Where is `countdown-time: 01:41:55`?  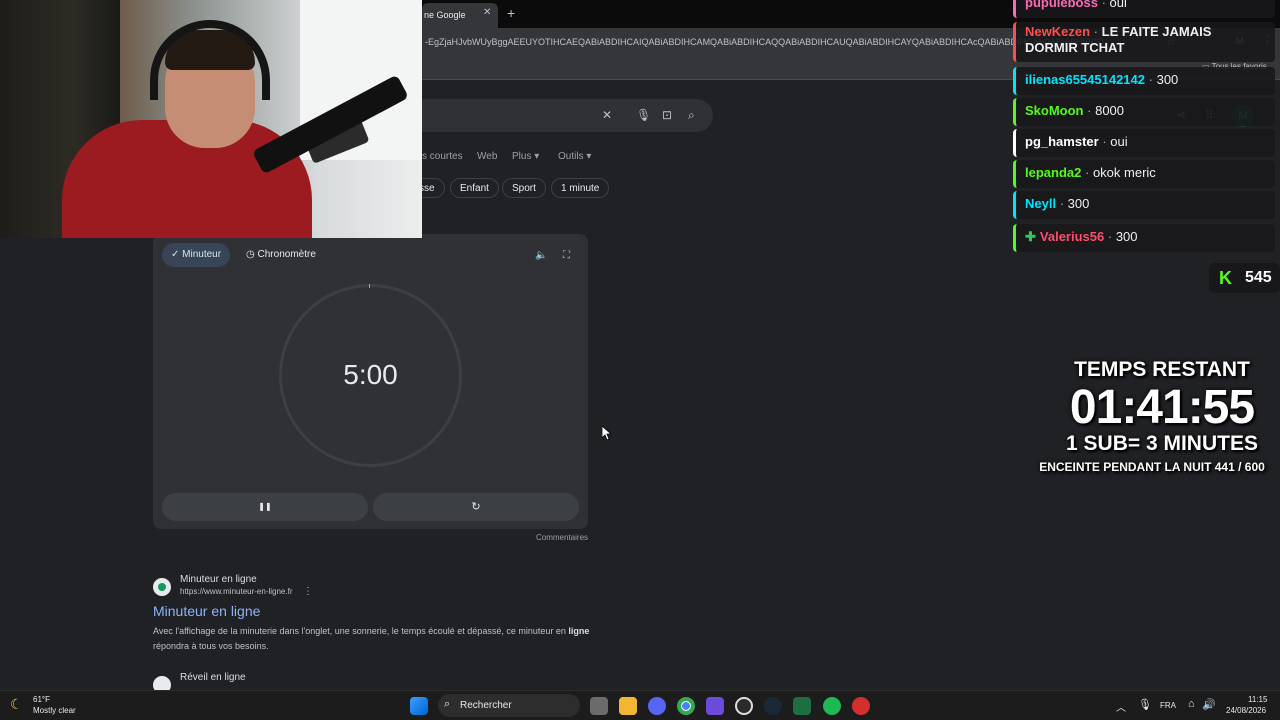
countdown-time: 01:41:55 is located at coordinates (1162, 407).